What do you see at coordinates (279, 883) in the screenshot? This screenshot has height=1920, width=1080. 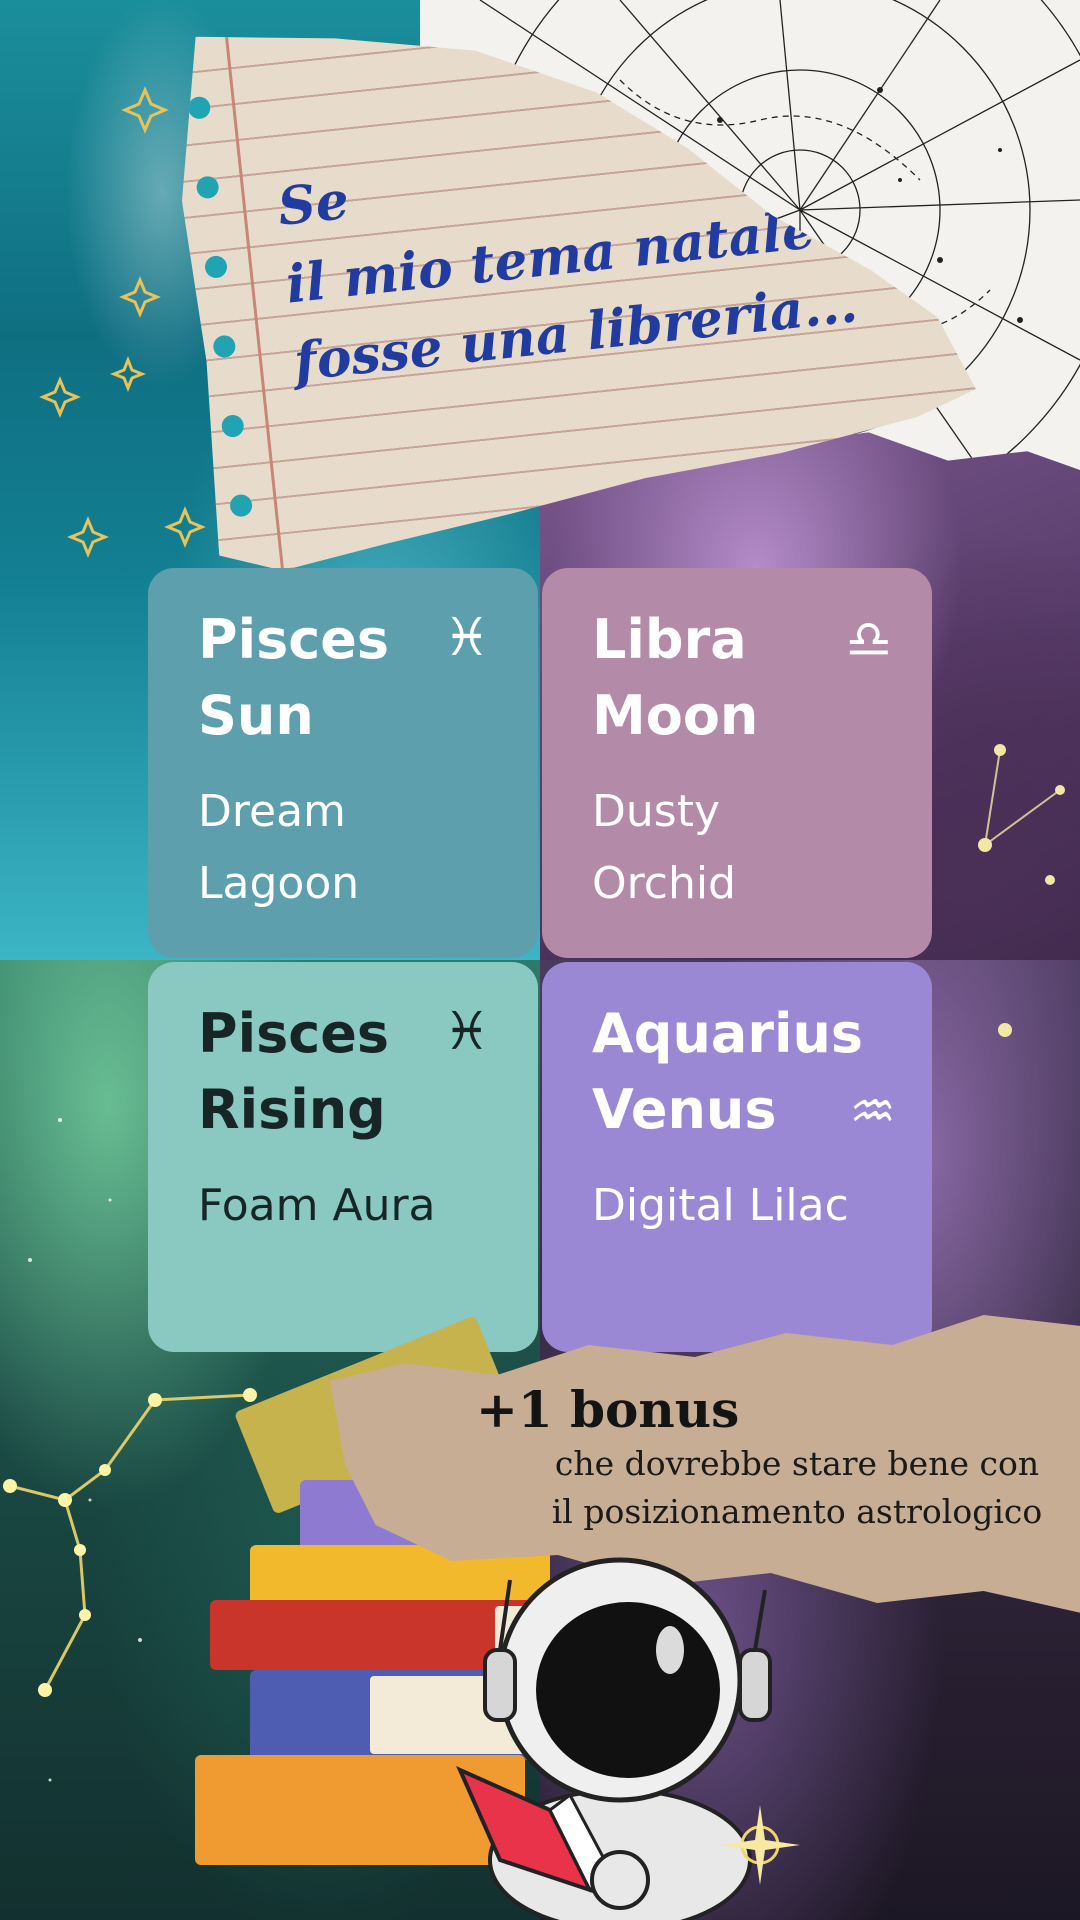 I see `tile-subtitle-line: Lagoon` at bounding box center [279, 883].